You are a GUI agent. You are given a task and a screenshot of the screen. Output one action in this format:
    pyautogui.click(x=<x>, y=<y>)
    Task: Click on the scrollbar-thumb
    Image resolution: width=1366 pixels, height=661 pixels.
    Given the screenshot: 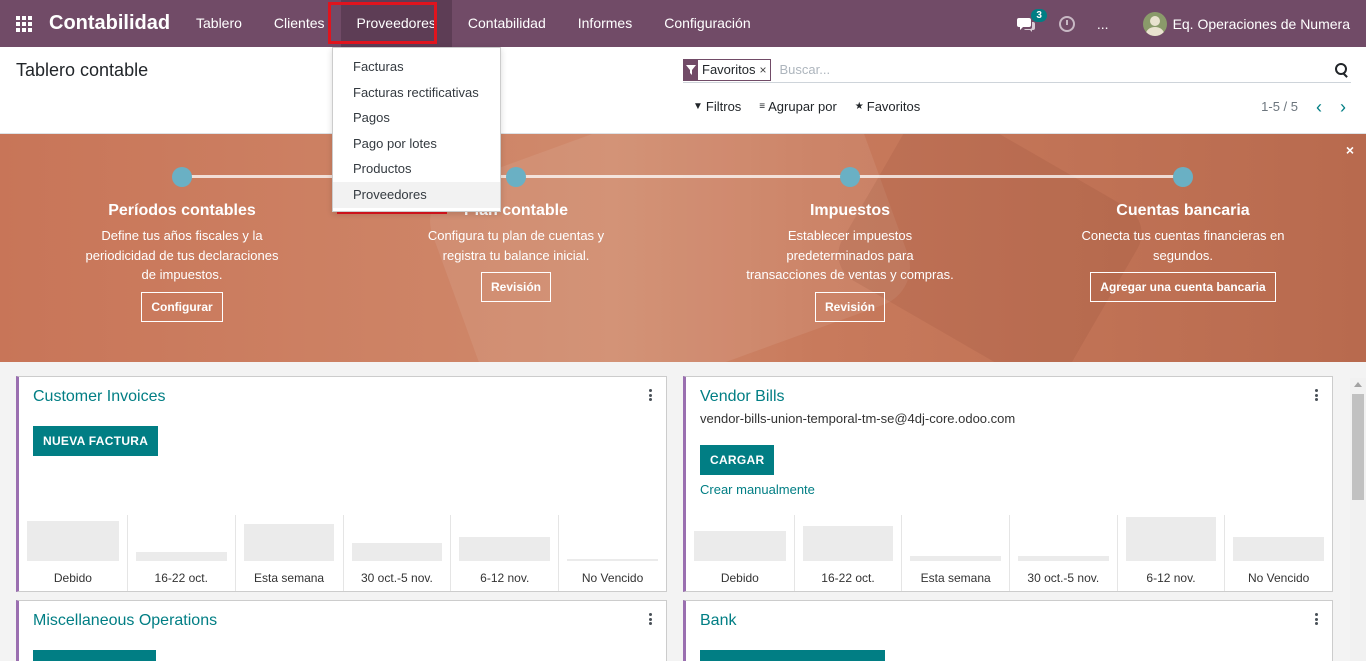 What is the action you would take?
    pyautogui.click(x=1358, y=447)
    